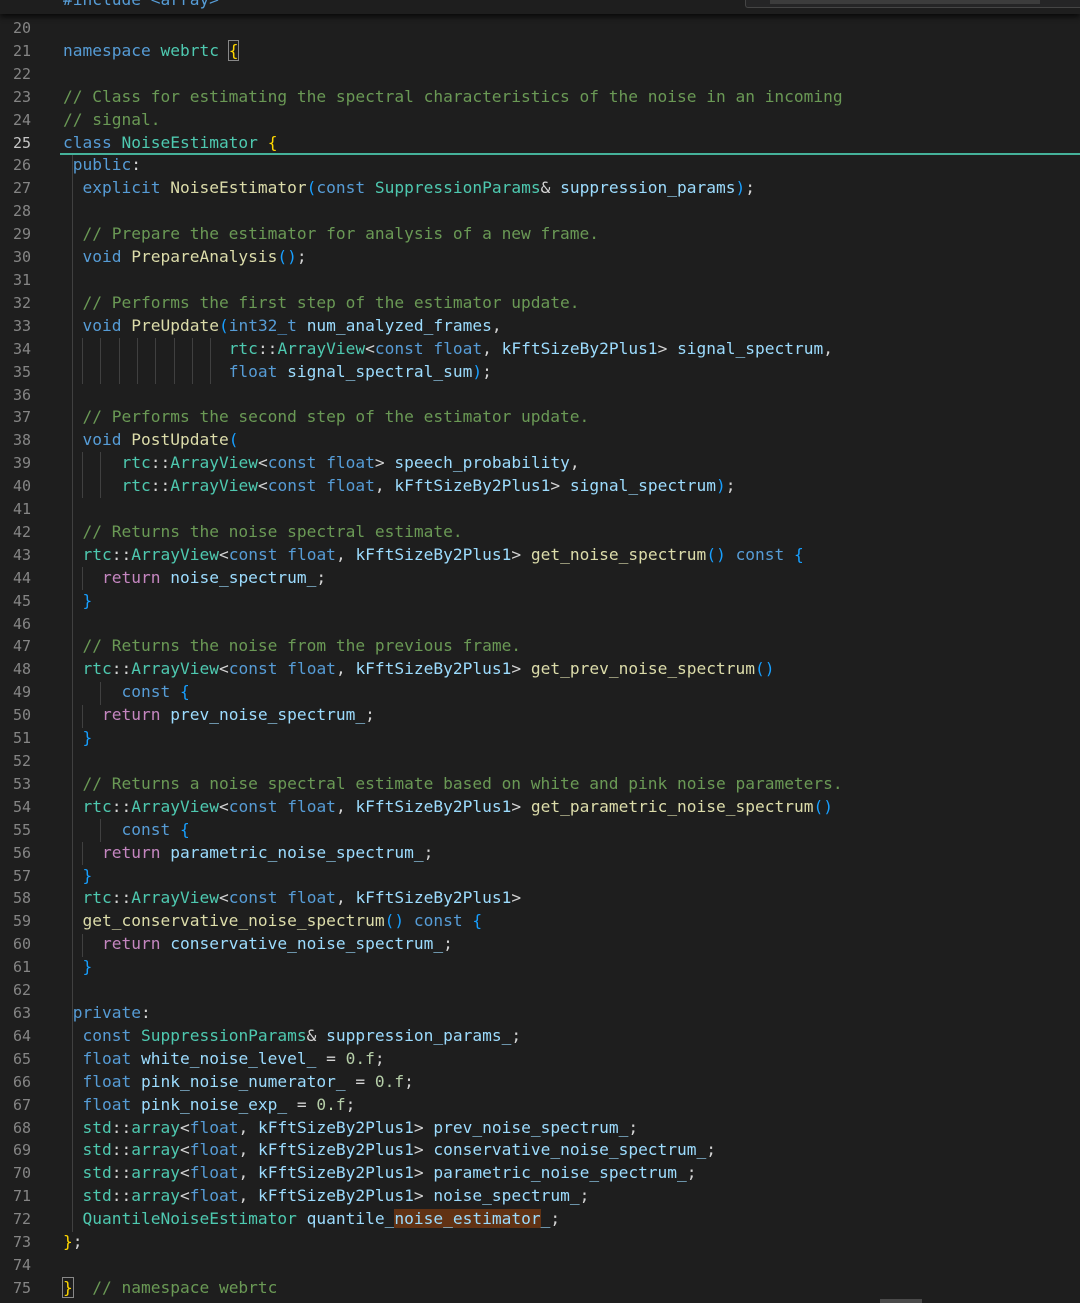 This screenshot has width=1080, height=1303. What do you see at coordinates (540, 74) in the screenshot?
I see `code-line: 22` at bounding box center [540, 74].